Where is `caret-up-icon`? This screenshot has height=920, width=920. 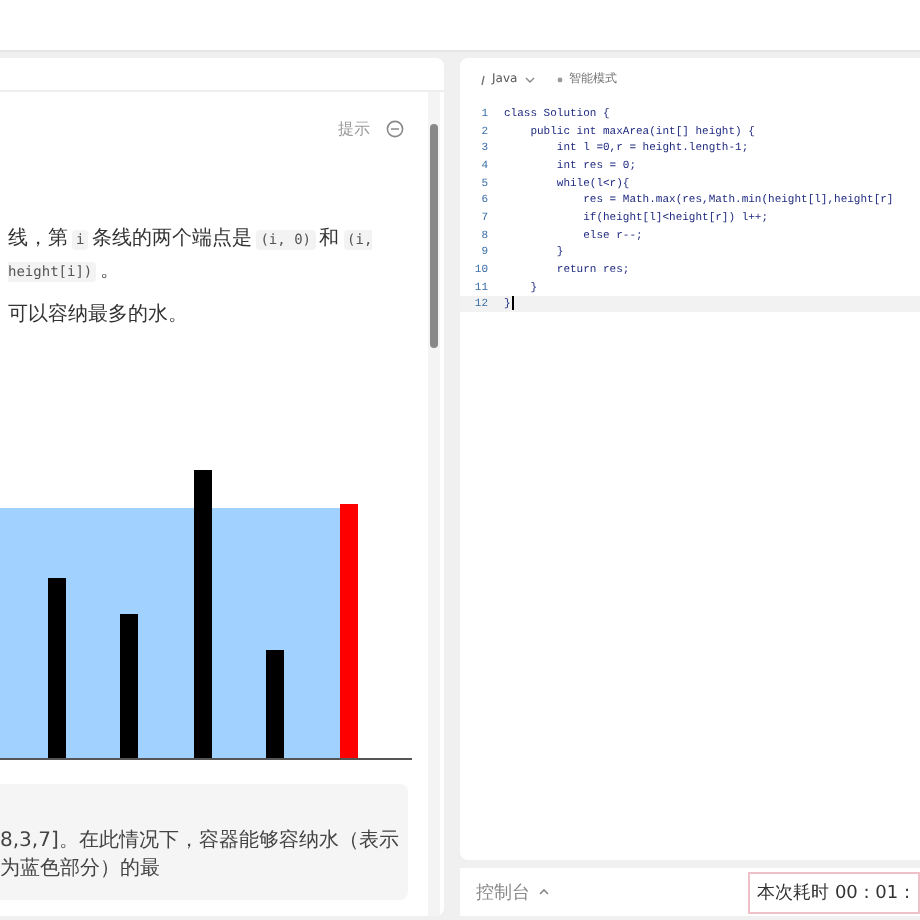
caret-up-icon is located at coordinates (544, 892).